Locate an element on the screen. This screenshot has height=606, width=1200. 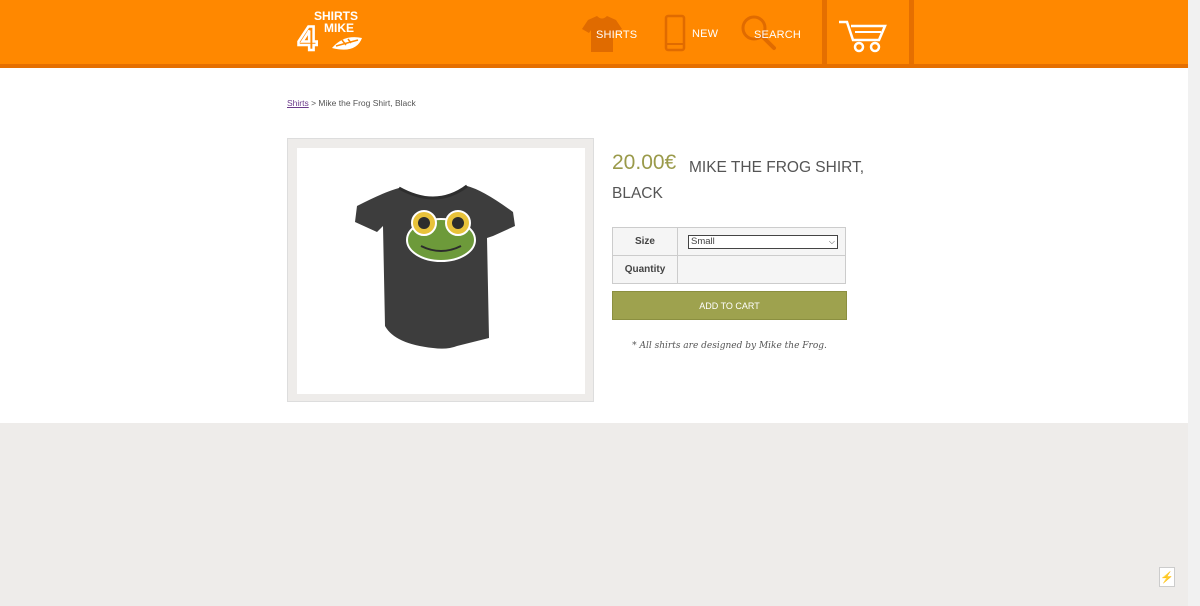
site-logo: SHIRTS 4 MIKE is located at coordinates (335, 33).